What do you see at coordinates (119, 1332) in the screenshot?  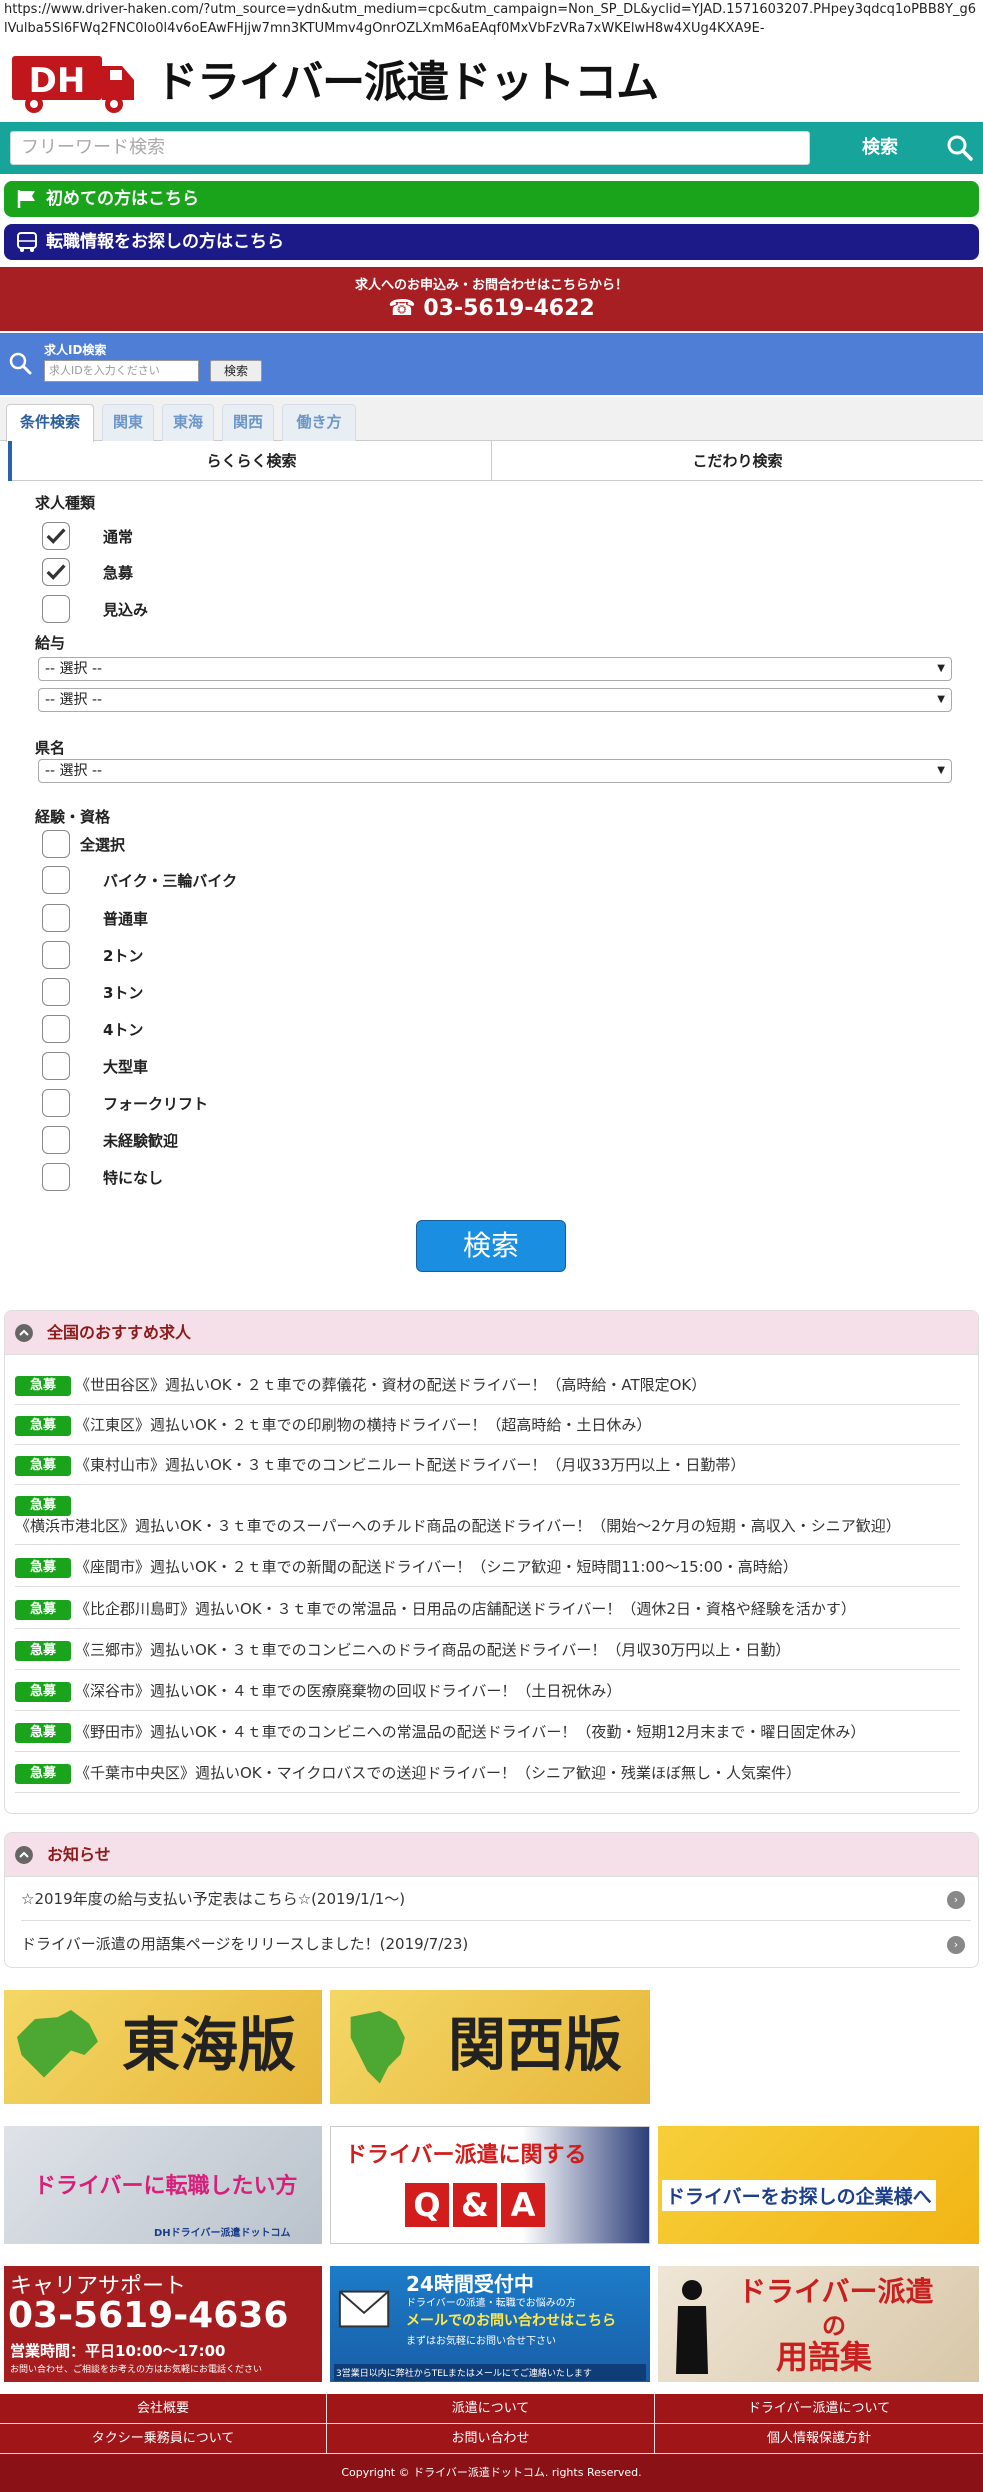 I see `recommended-jobs-title: 全国のおすすめ求人` at bounding box center [119, 1332].